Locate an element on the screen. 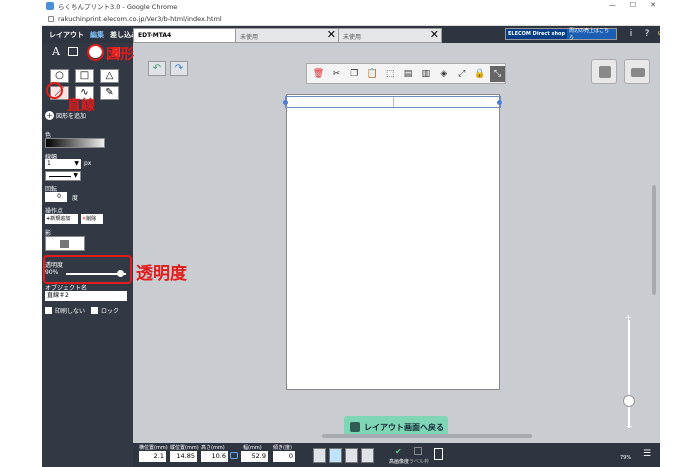 The width and height of the screenshot is (700, 467). print-button is located at coordinates (637, 71).